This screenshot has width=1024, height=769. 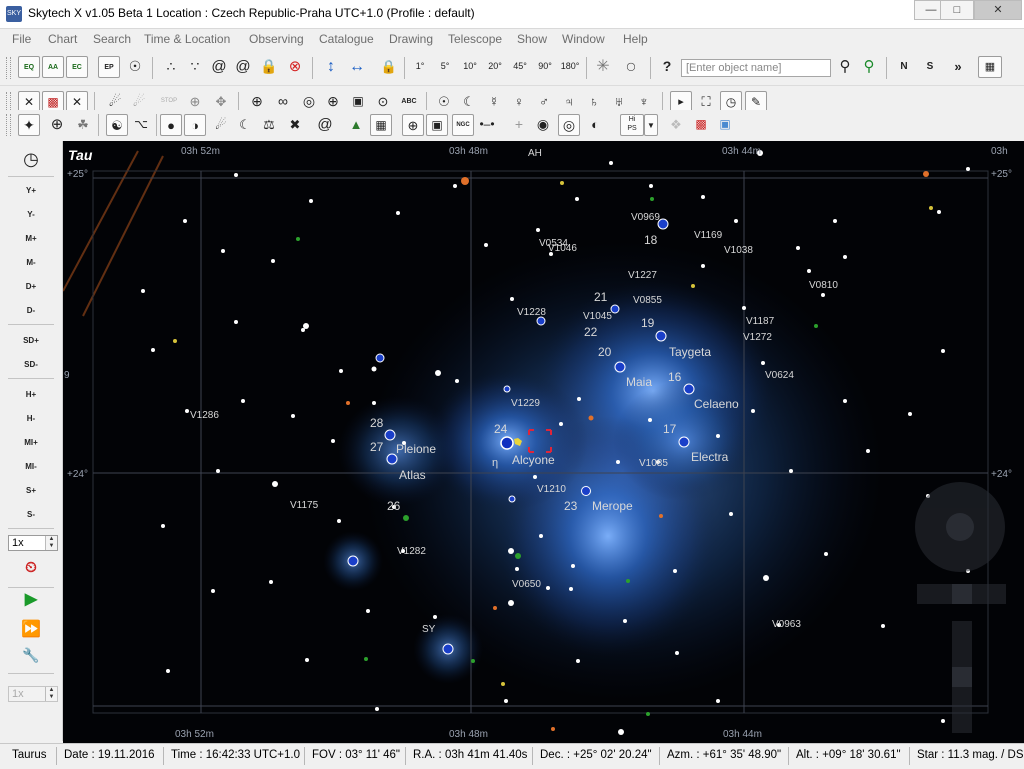 What do you see at coordinates (701, 125) in the screenshot?
I see `flag-icon: ▩` at bounding box center [701, 125].